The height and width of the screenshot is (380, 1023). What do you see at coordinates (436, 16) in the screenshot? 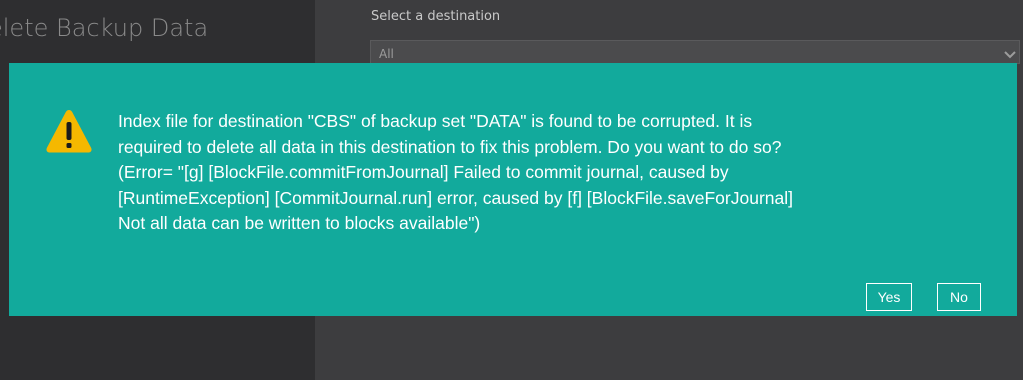
I see `destination-label: Select a destination` at bounding box center [436, 16].